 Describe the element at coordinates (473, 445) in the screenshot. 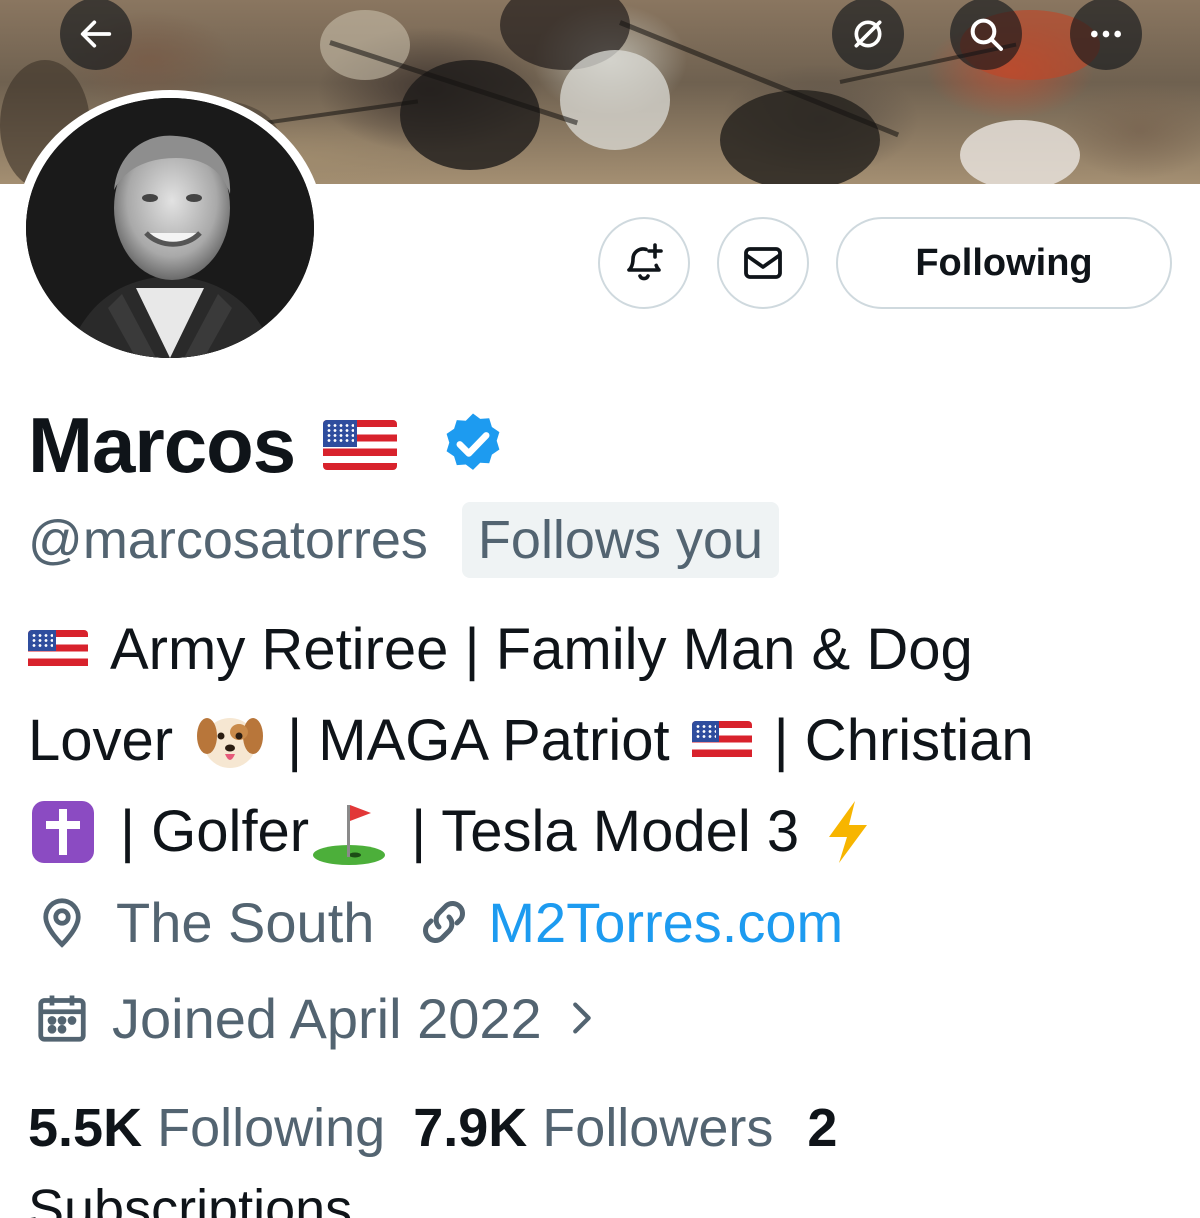

I see `verified-badge-icon` at that location.